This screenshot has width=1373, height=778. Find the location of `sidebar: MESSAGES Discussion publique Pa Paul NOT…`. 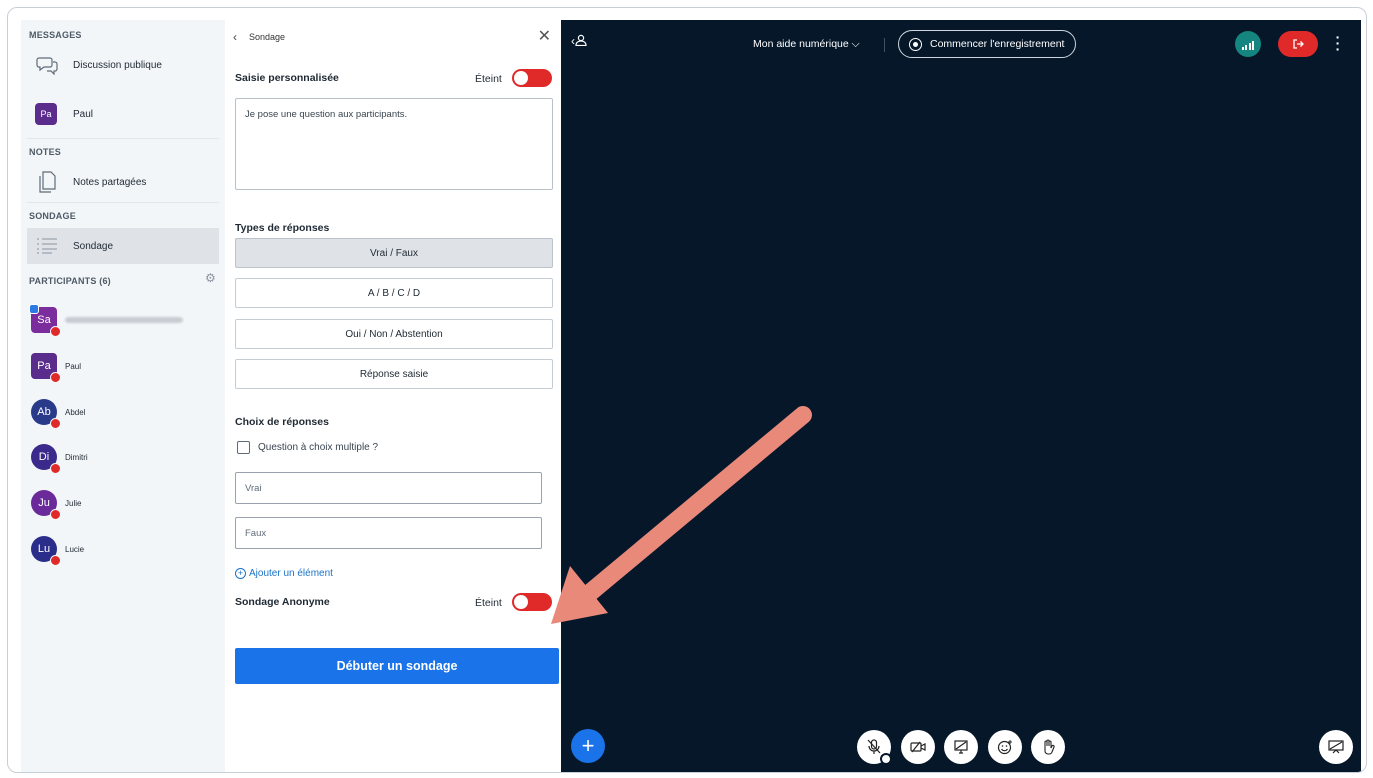

sidebar: MESSAGES Discussion publique Pa Paul NOT… is located at coordinates (123, 396).